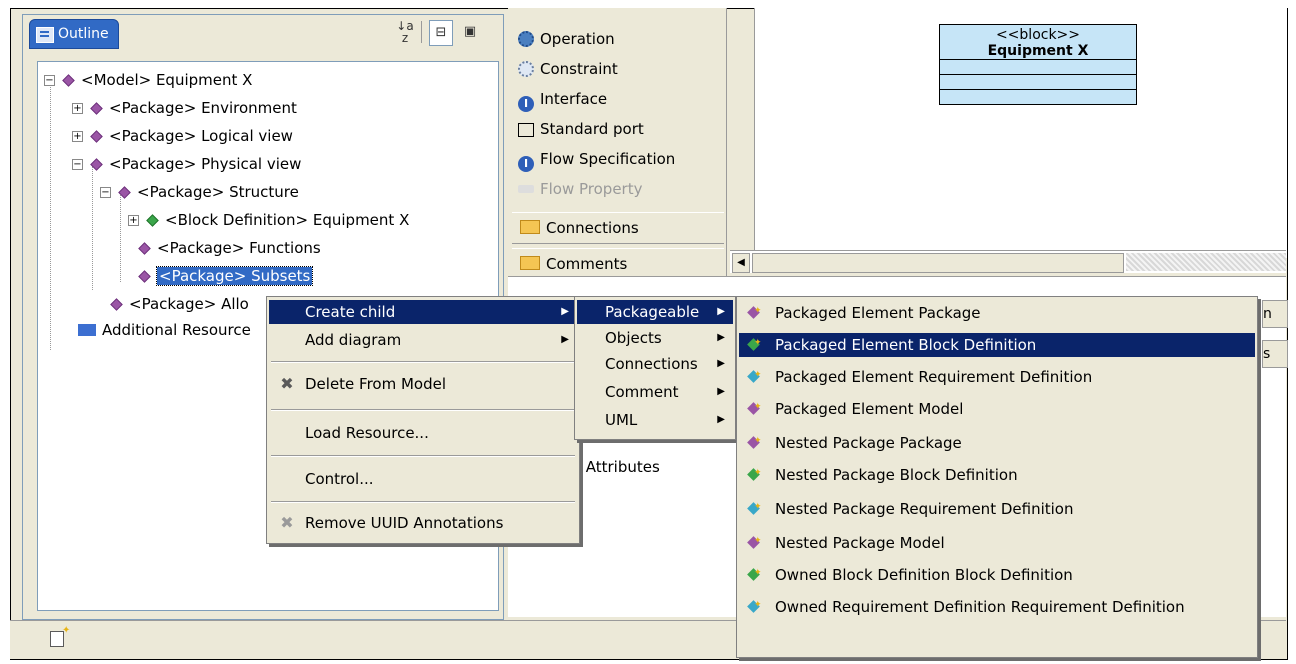  Describe the element at coordinates (92, 228) in the screenshot. I see `tree-guide` at that location.